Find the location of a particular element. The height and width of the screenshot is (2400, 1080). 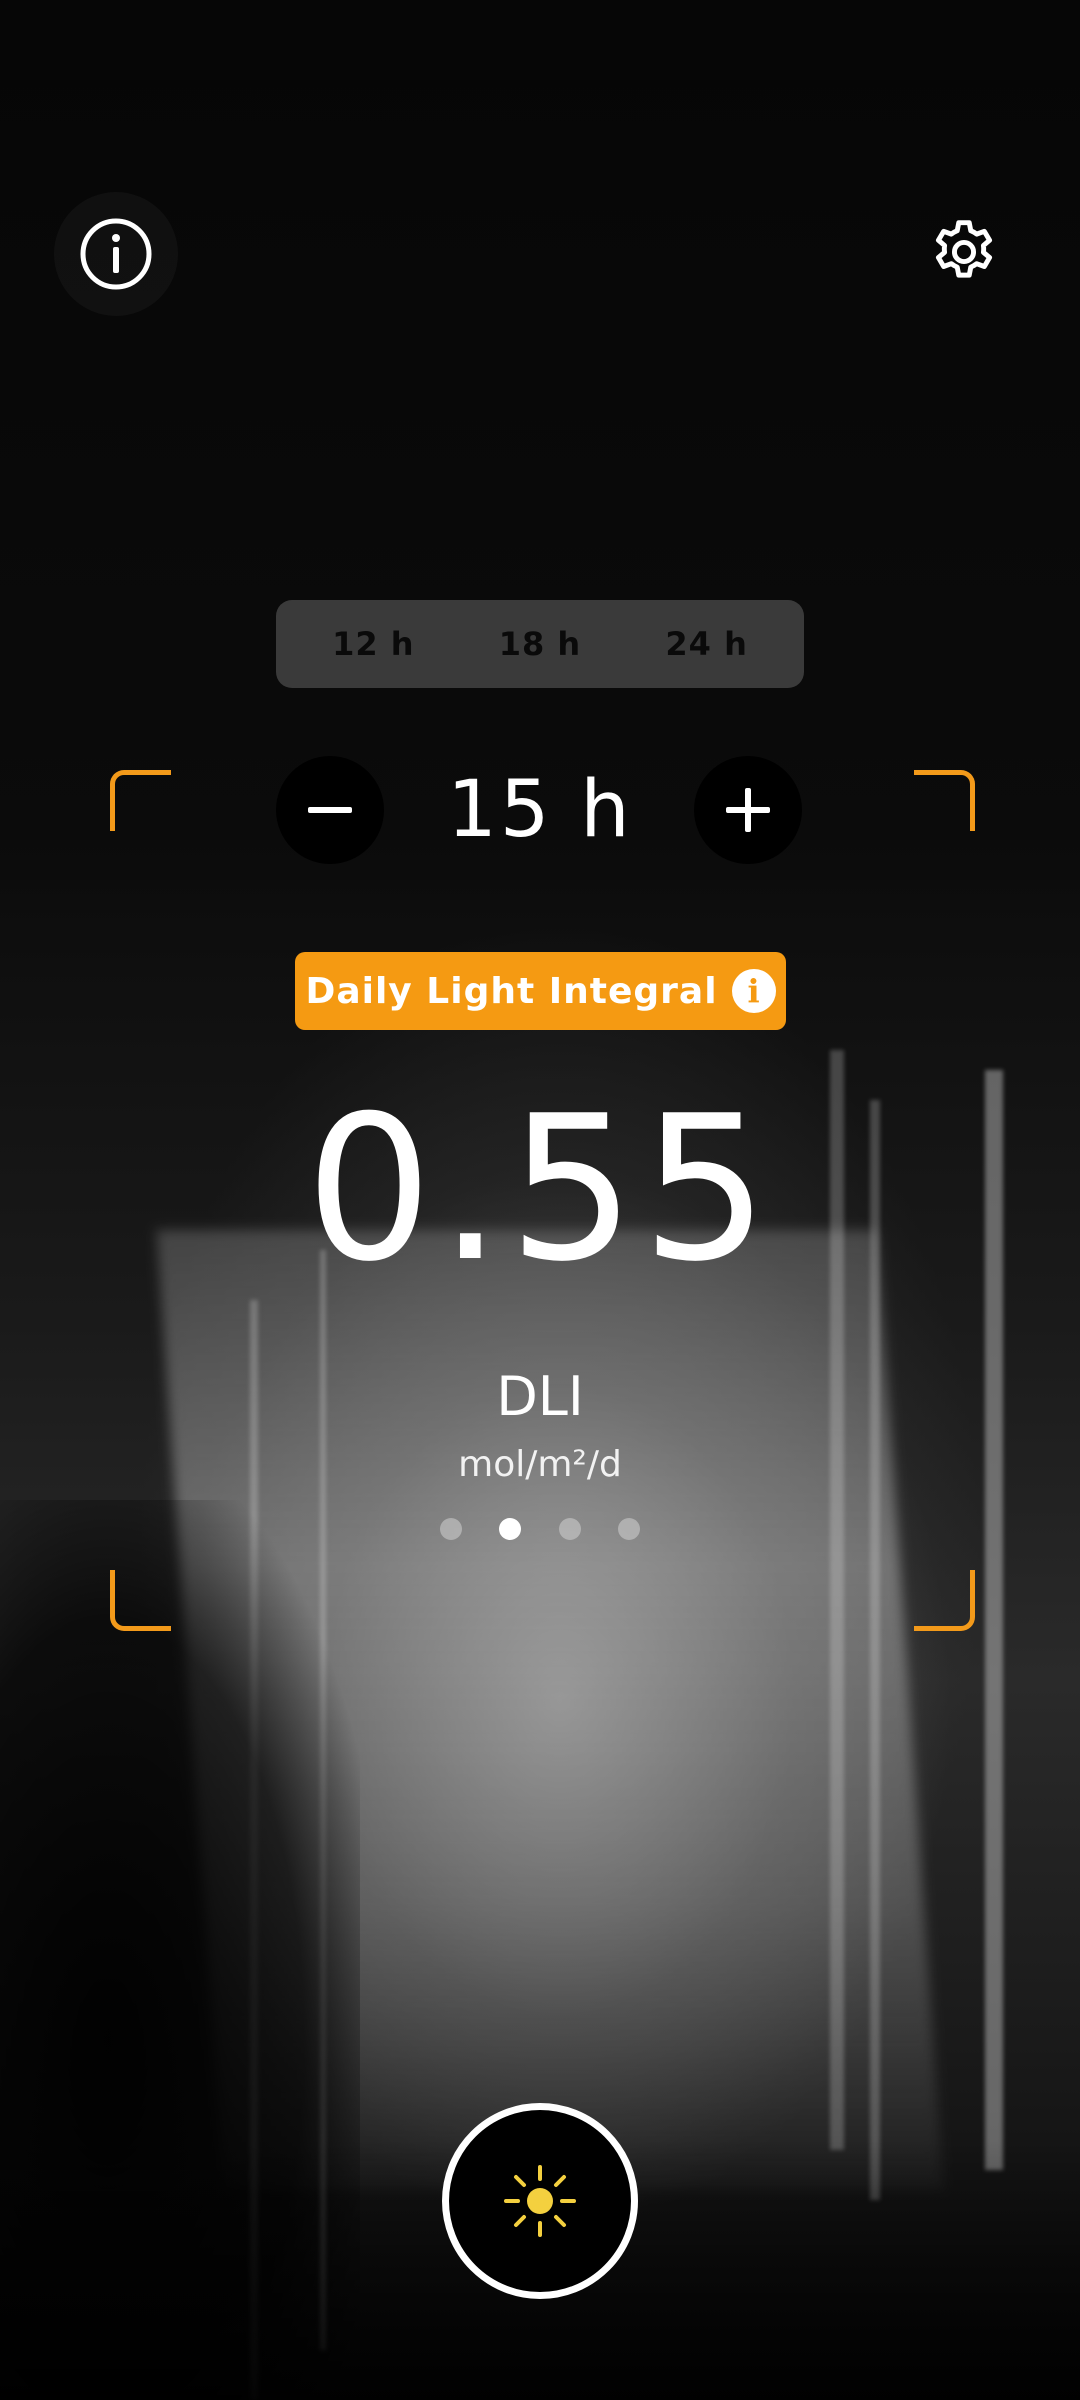

reading-unit-name: DLI is located at coordinates (540, 1396).